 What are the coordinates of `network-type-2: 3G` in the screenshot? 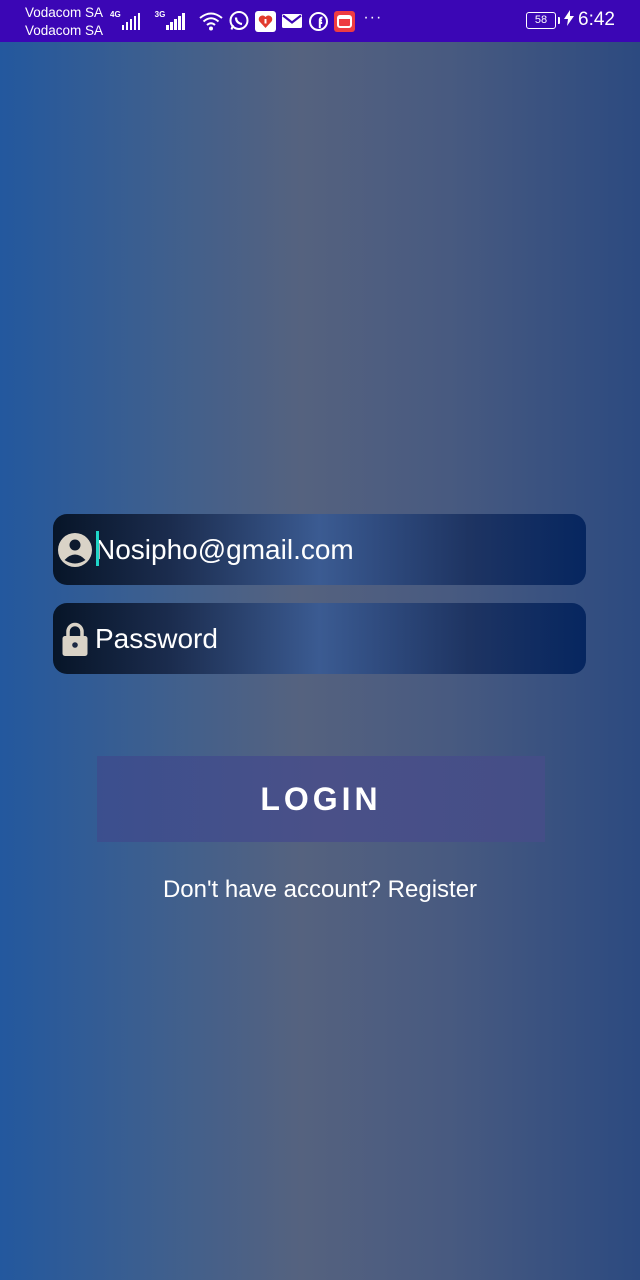 It's located at (160, 14).